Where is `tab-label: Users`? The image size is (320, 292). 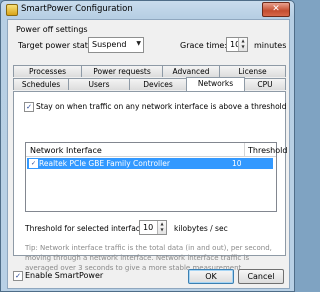
tab-label: Users is located at coordinates (99, 84).